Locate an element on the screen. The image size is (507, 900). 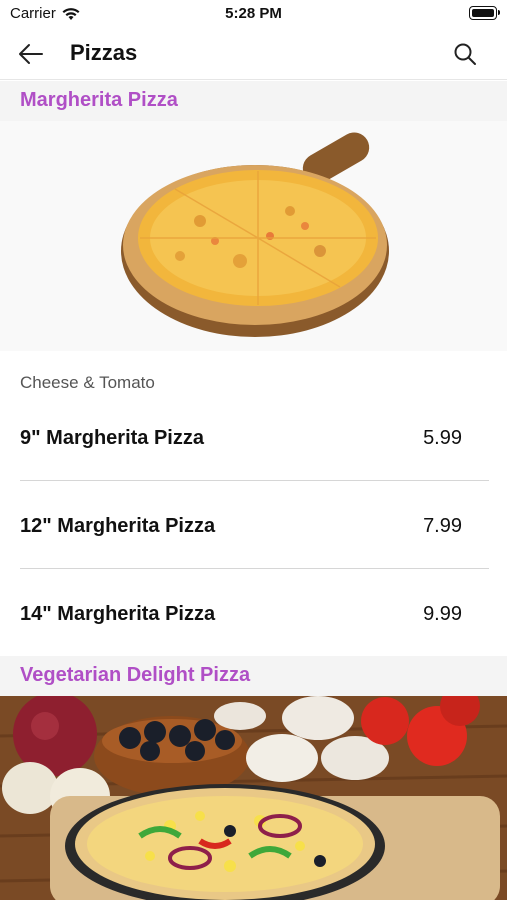
section-title: Margherita Pizza is located at coordinates (99, 100).